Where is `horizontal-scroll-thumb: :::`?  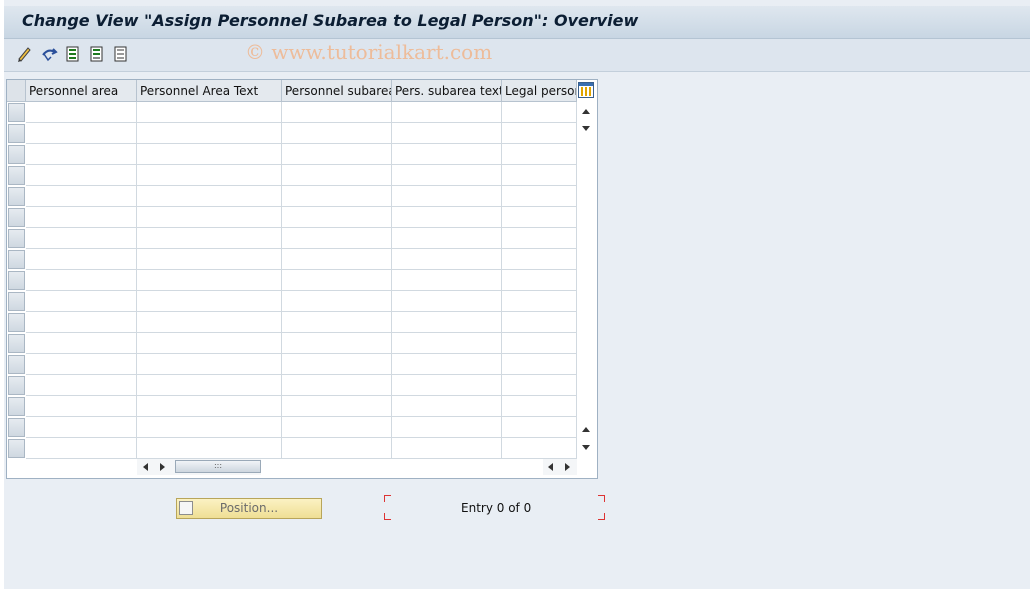 horizontal-scroll-thumb: ::: is located at coordinates (218, 466).